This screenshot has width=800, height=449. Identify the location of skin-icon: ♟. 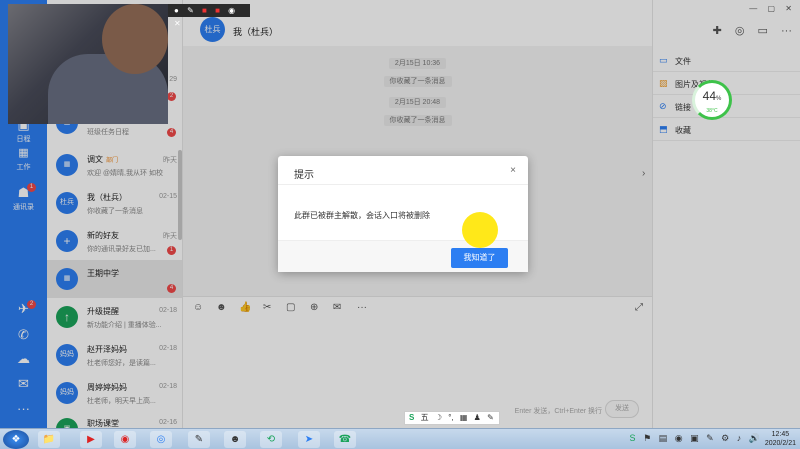
(477, 417).